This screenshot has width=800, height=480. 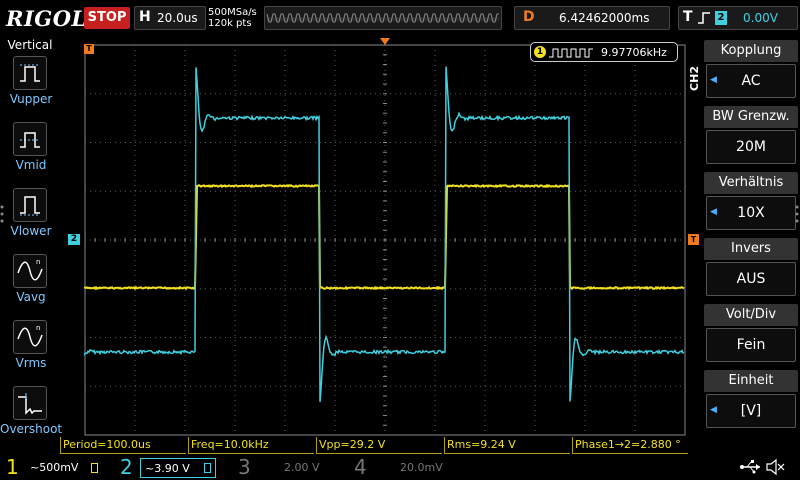 I want to click on ch2-scale: ~3.90 V, so click(x=167, y=468).